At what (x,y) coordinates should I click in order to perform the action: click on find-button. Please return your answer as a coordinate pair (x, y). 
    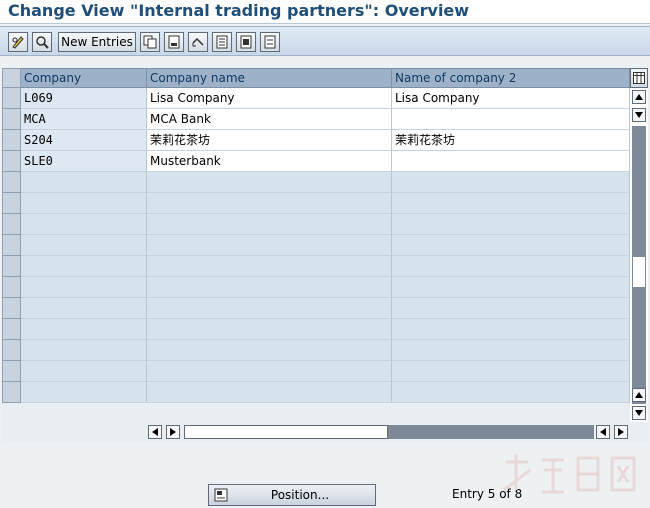
    Looking at the image, I should click on (42, 42).